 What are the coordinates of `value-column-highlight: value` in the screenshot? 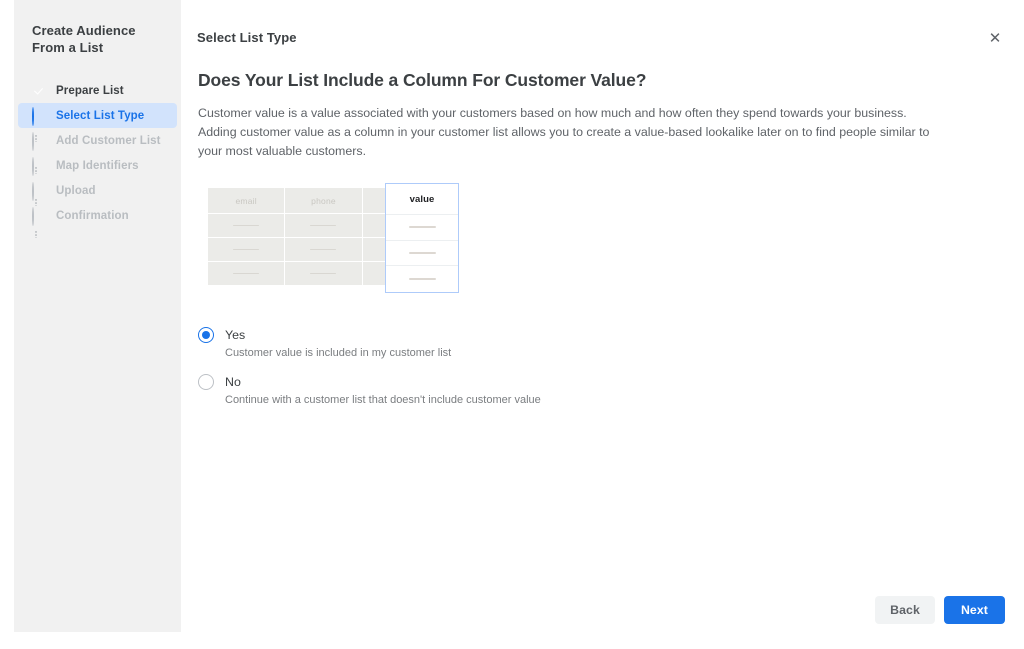 It's located at (422, 238).